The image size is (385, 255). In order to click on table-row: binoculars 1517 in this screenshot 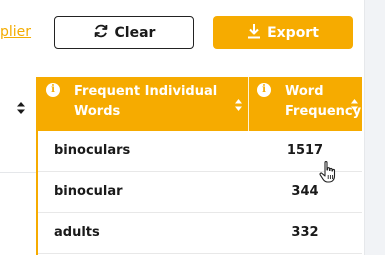, I will do `click(200, 151)`.